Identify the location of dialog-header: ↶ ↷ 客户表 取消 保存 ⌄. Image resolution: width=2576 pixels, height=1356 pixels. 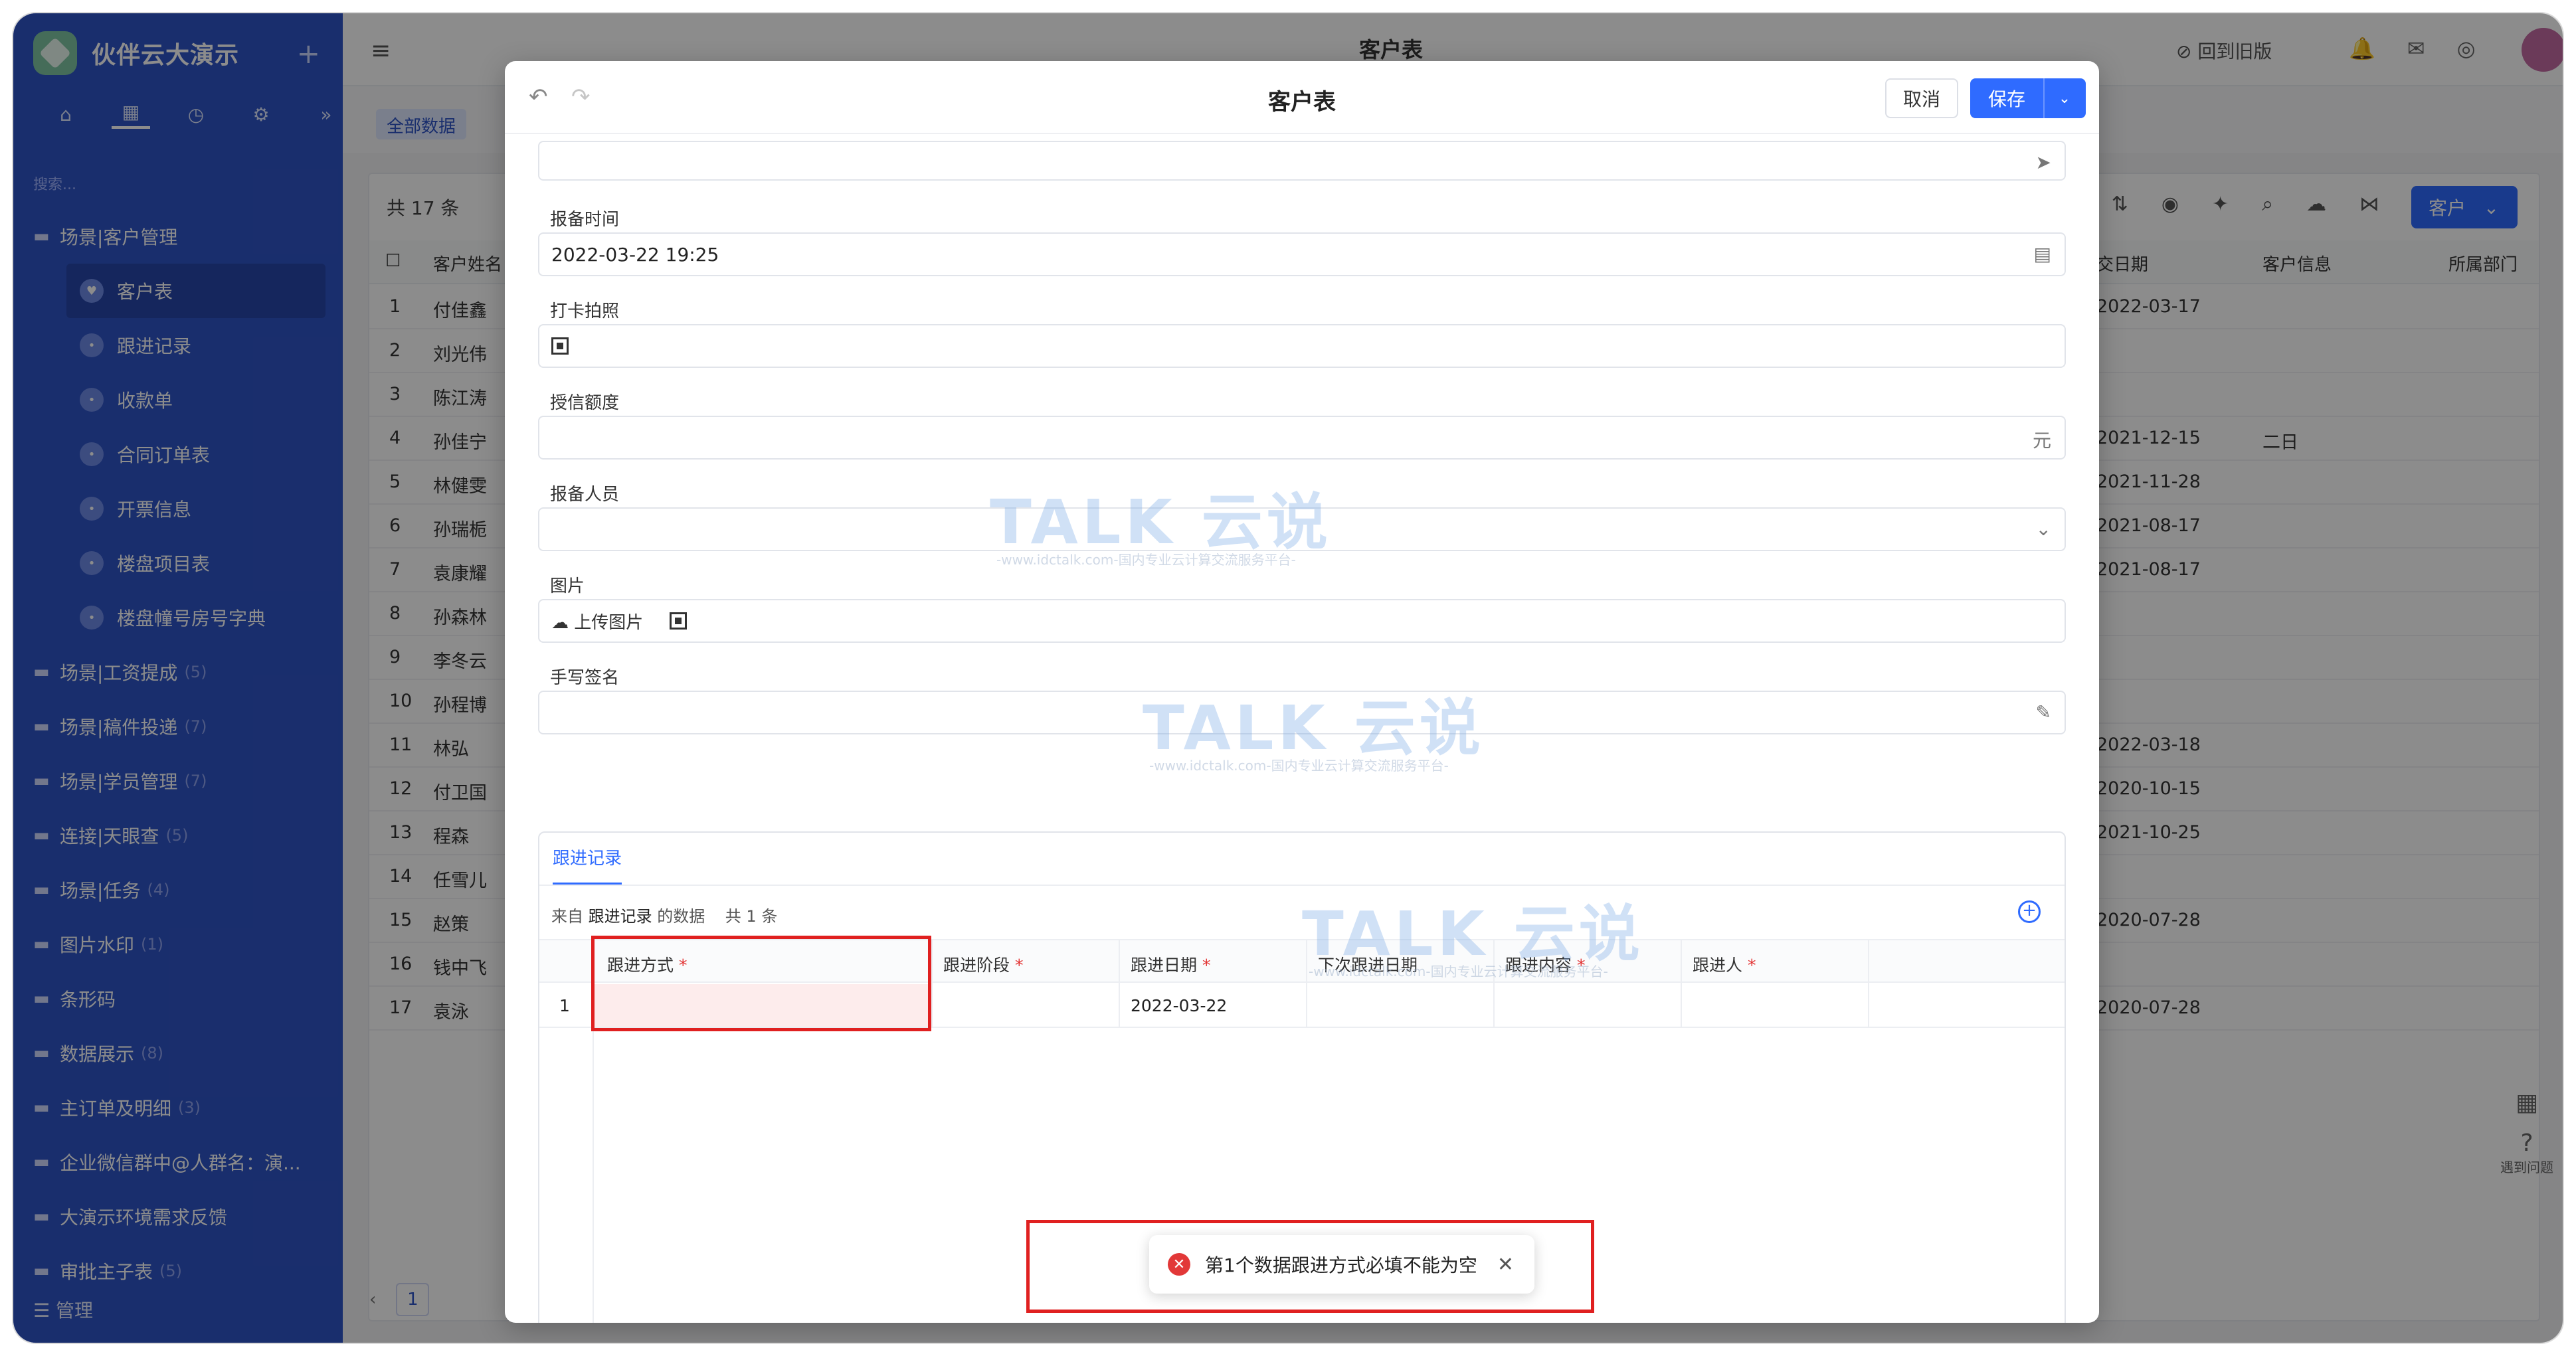
(1302, 98).